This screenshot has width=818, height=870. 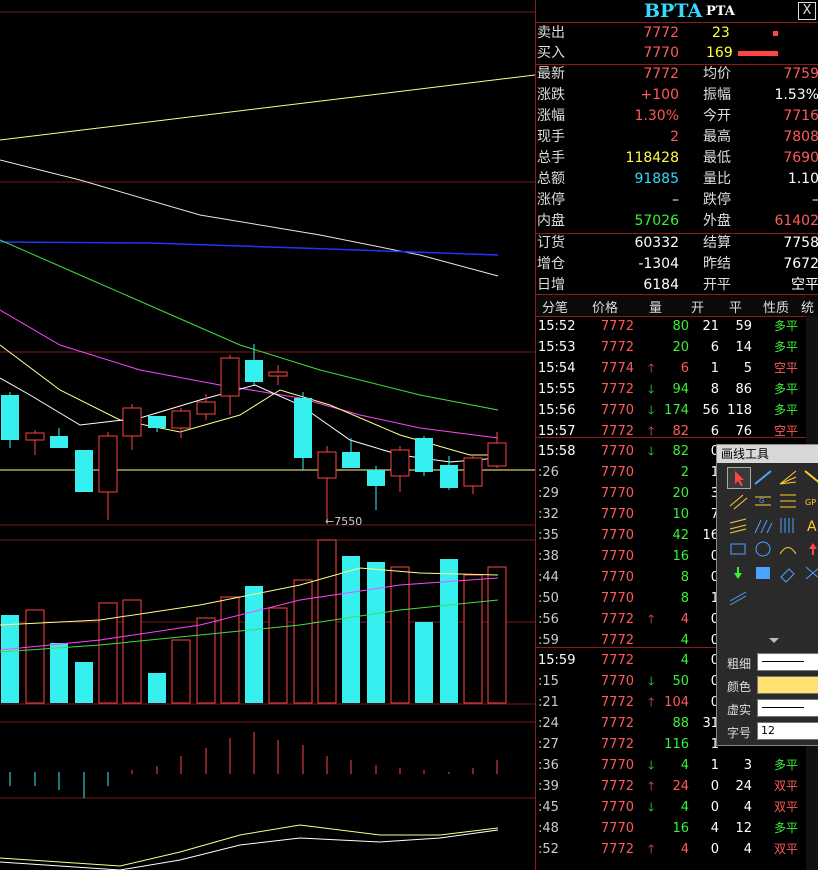 What do you see at coordinates (774, 640) in the screenshot?
I see `toolbox-collapse-icon` at bounding box center [774, 640].